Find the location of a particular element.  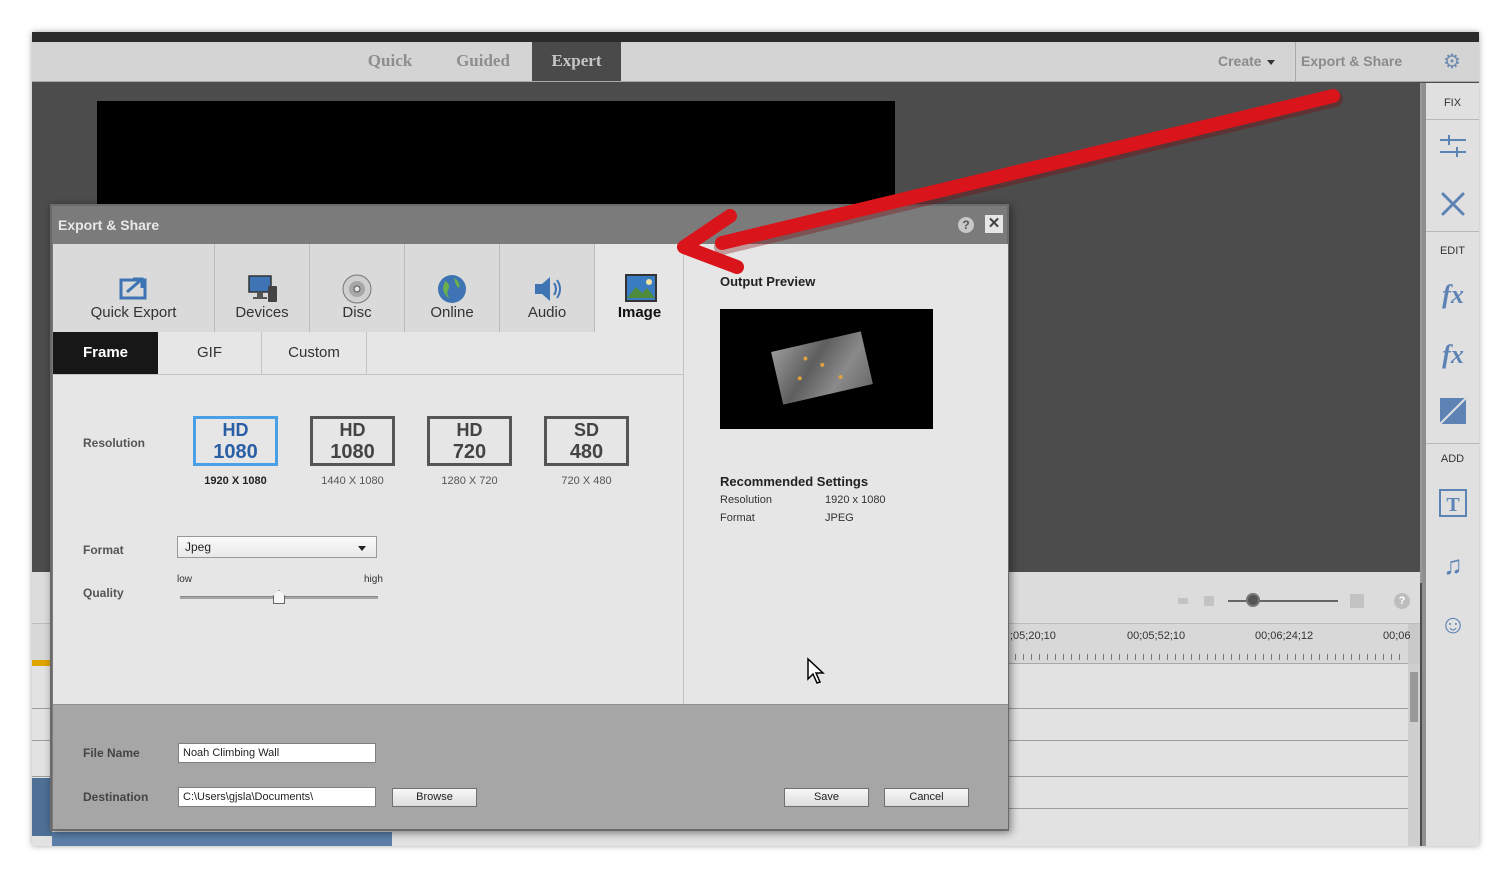

dialog-title: Export & Share is located at coordinates (109, 225).